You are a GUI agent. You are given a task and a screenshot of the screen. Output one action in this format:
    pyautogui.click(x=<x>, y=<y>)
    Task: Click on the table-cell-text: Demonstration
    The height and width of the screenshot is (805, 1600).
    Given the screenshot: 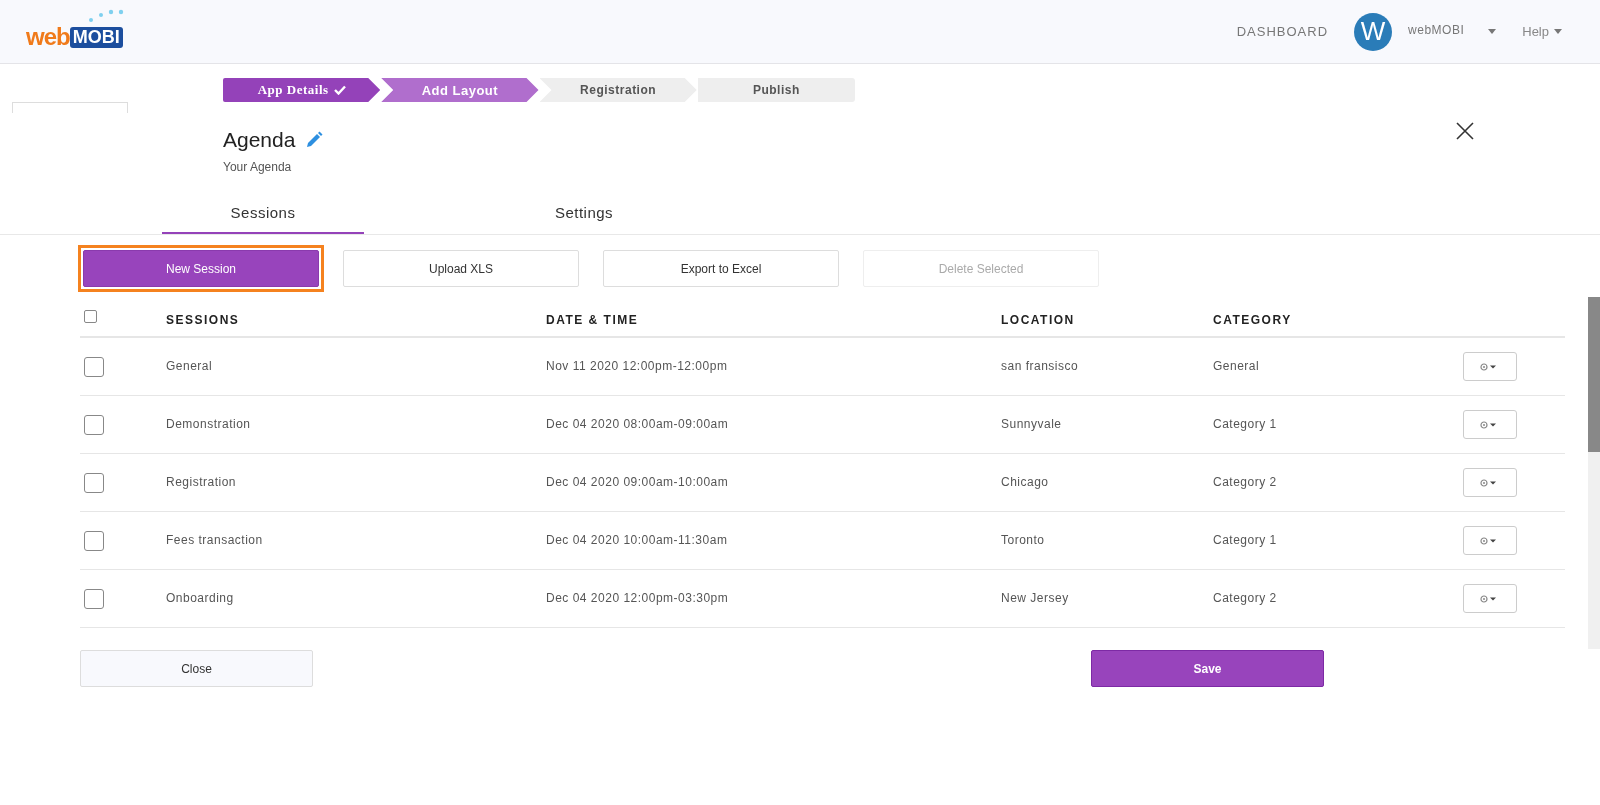 What is the action you would take?
    pyautogui.click(x=209, y=423)
    